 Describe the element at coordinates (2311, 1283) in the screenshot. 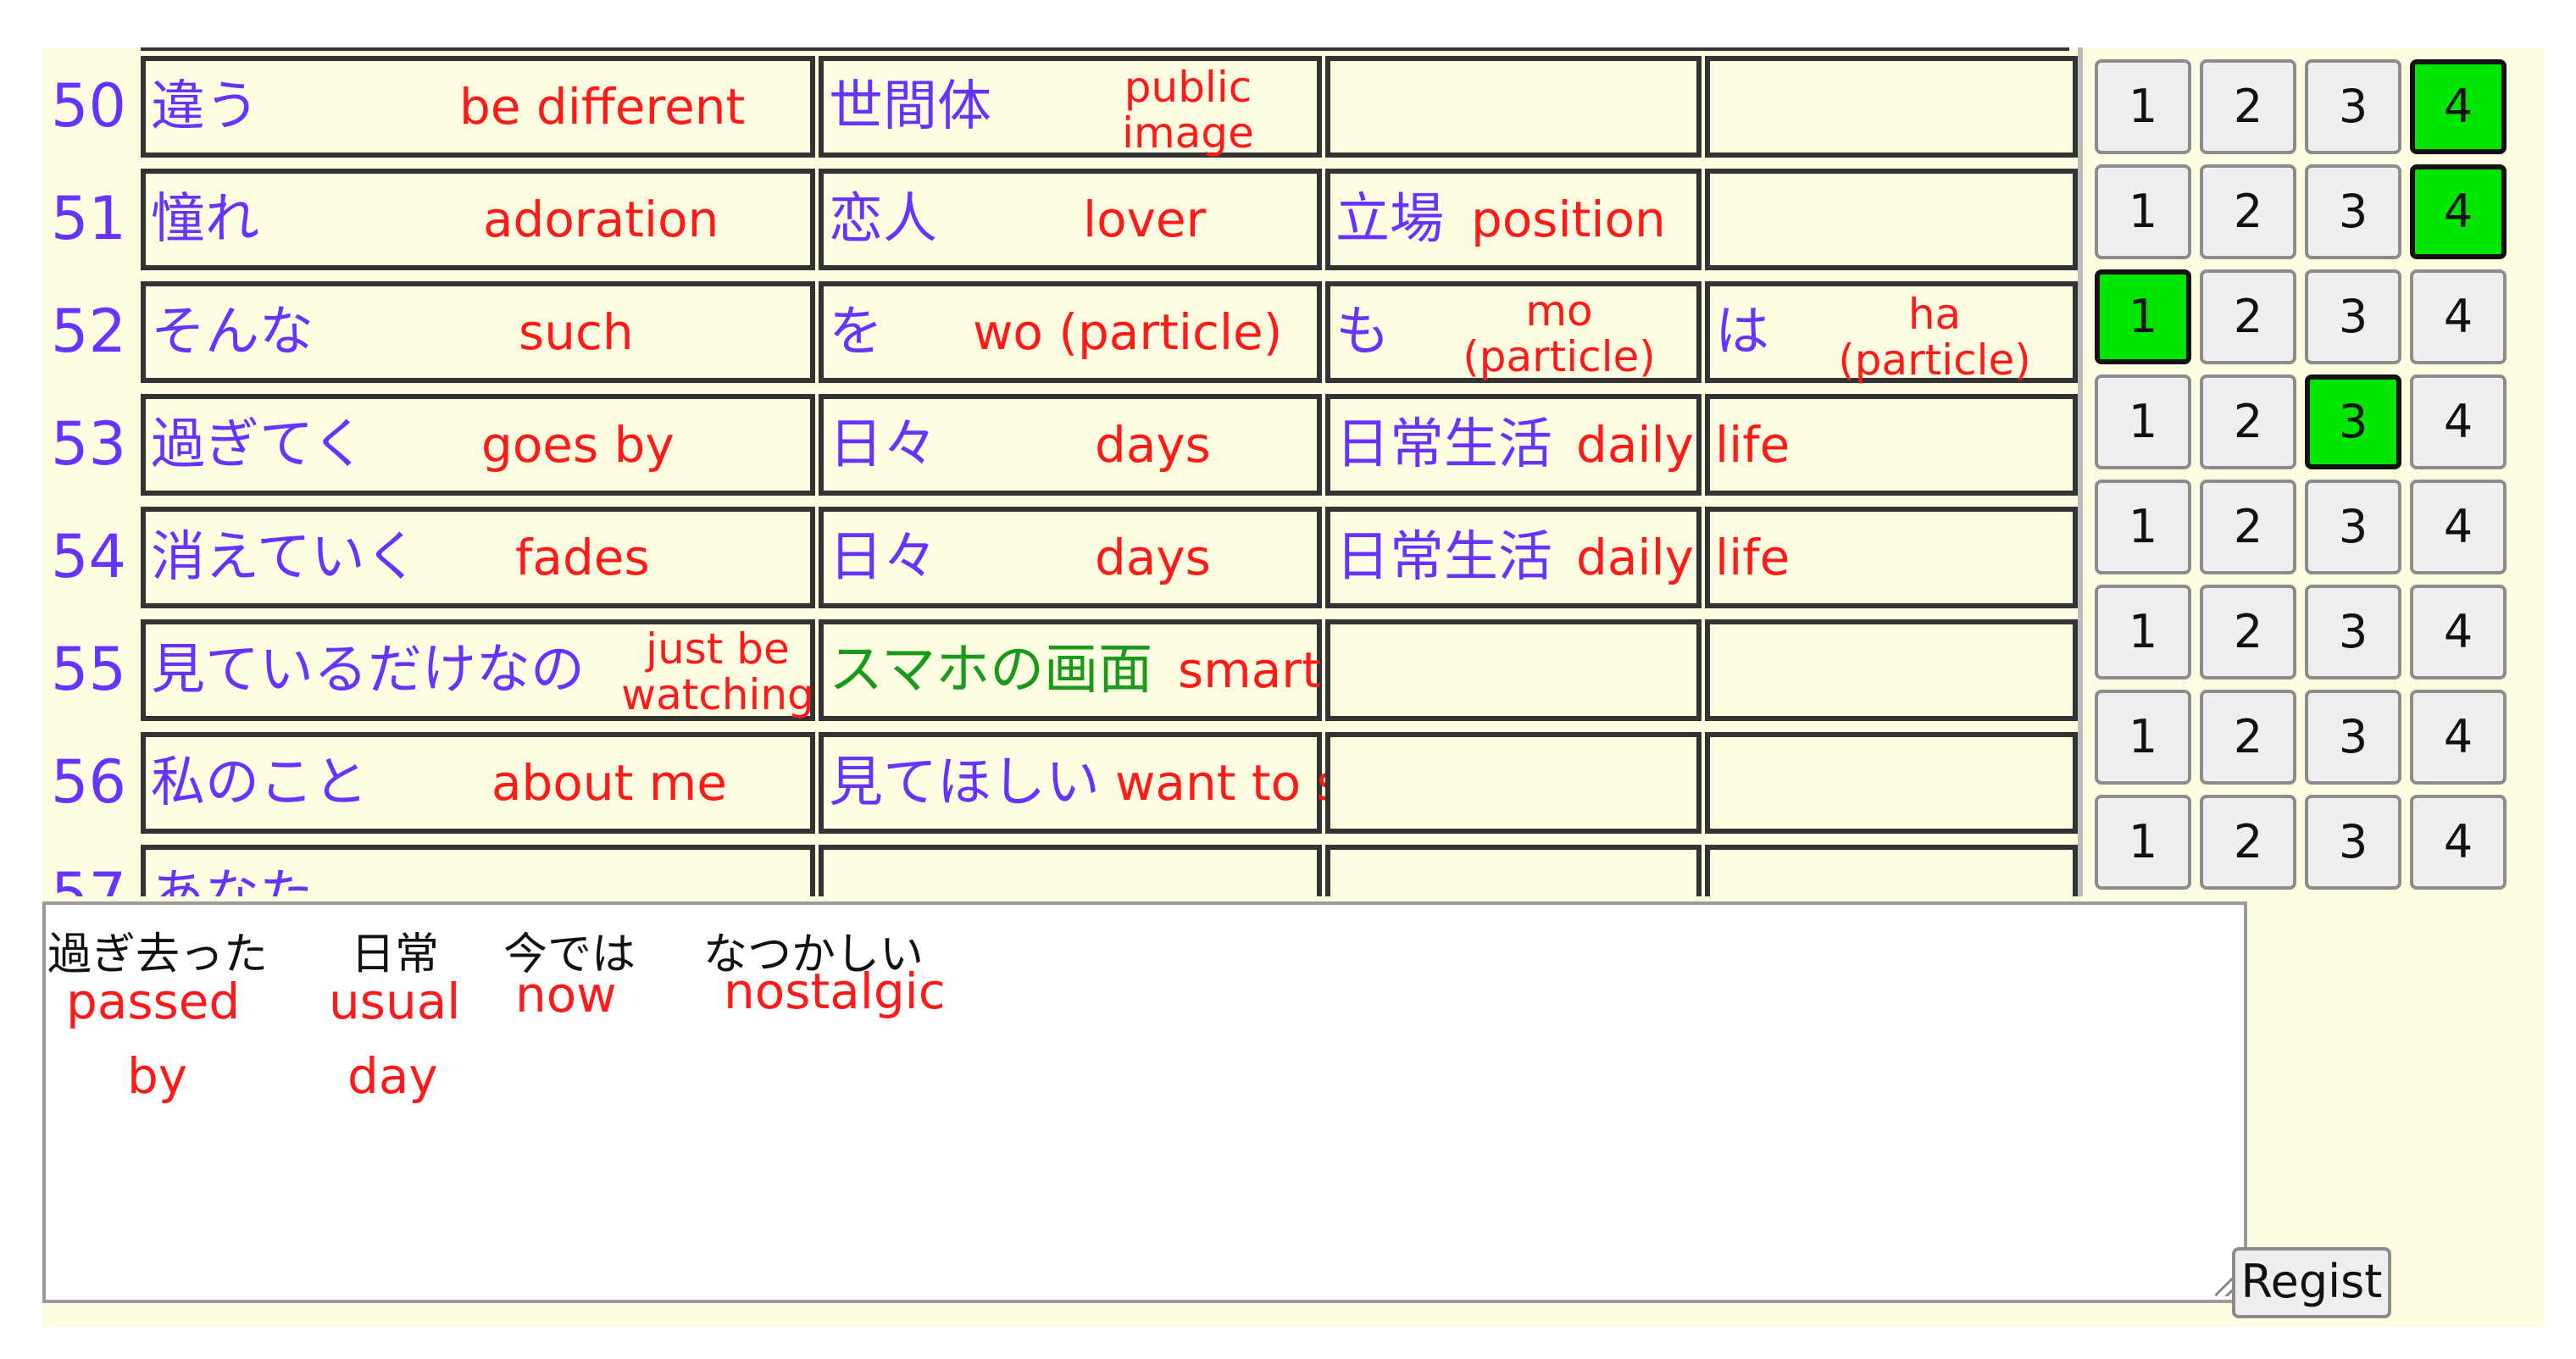

I see `regist-button: Regist` at that location.